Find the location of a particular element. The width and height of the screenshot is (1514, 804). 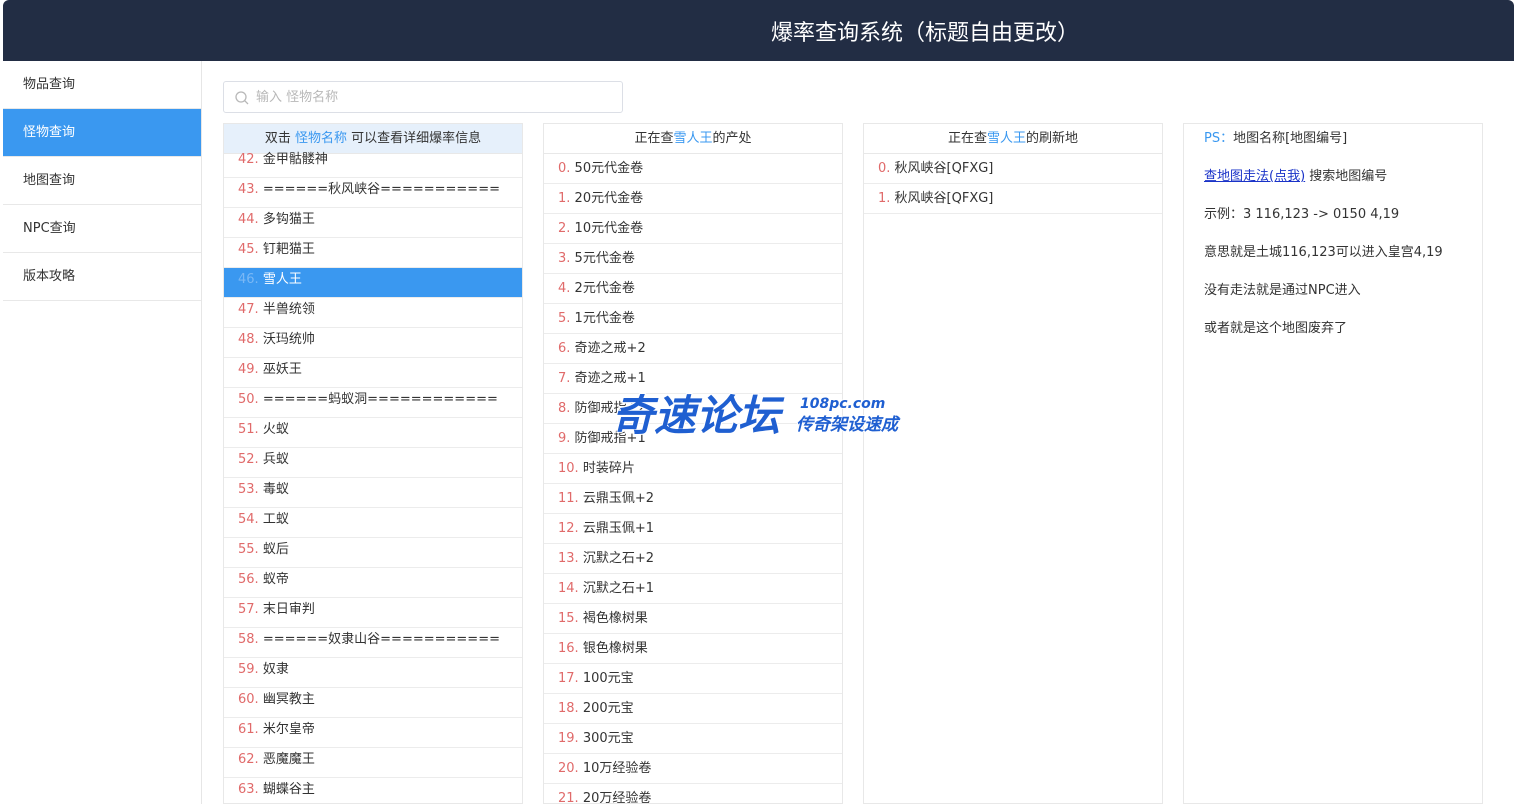

monster-row-name: ======蚂蚁洞============ is located at coordinates (380, 399).